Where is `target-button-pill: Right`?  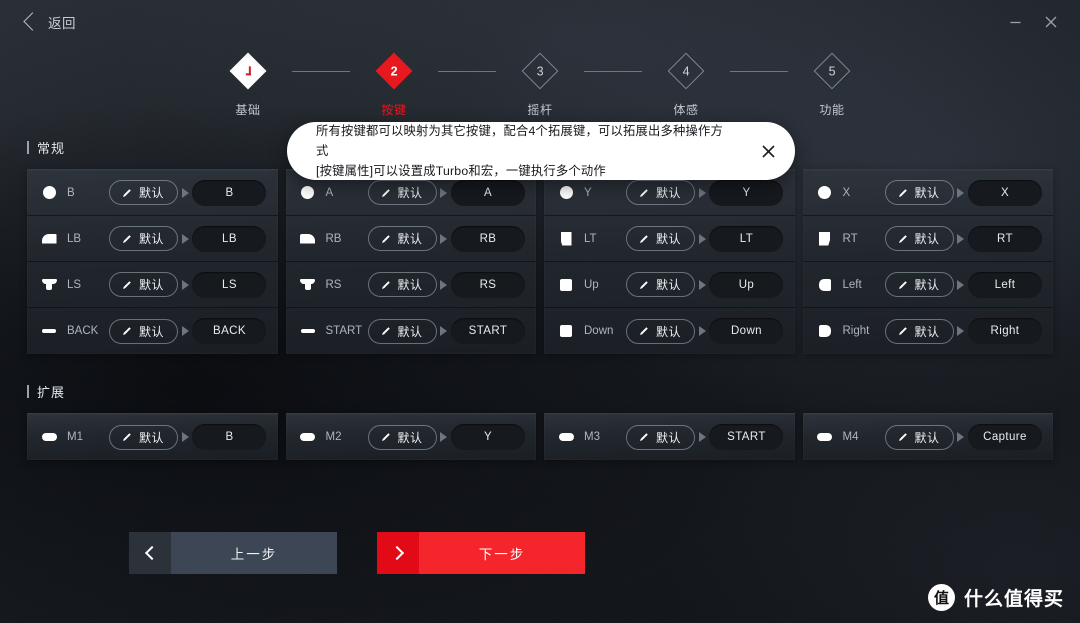
target-button-pill: Right is located at coordinates (1004, 331).